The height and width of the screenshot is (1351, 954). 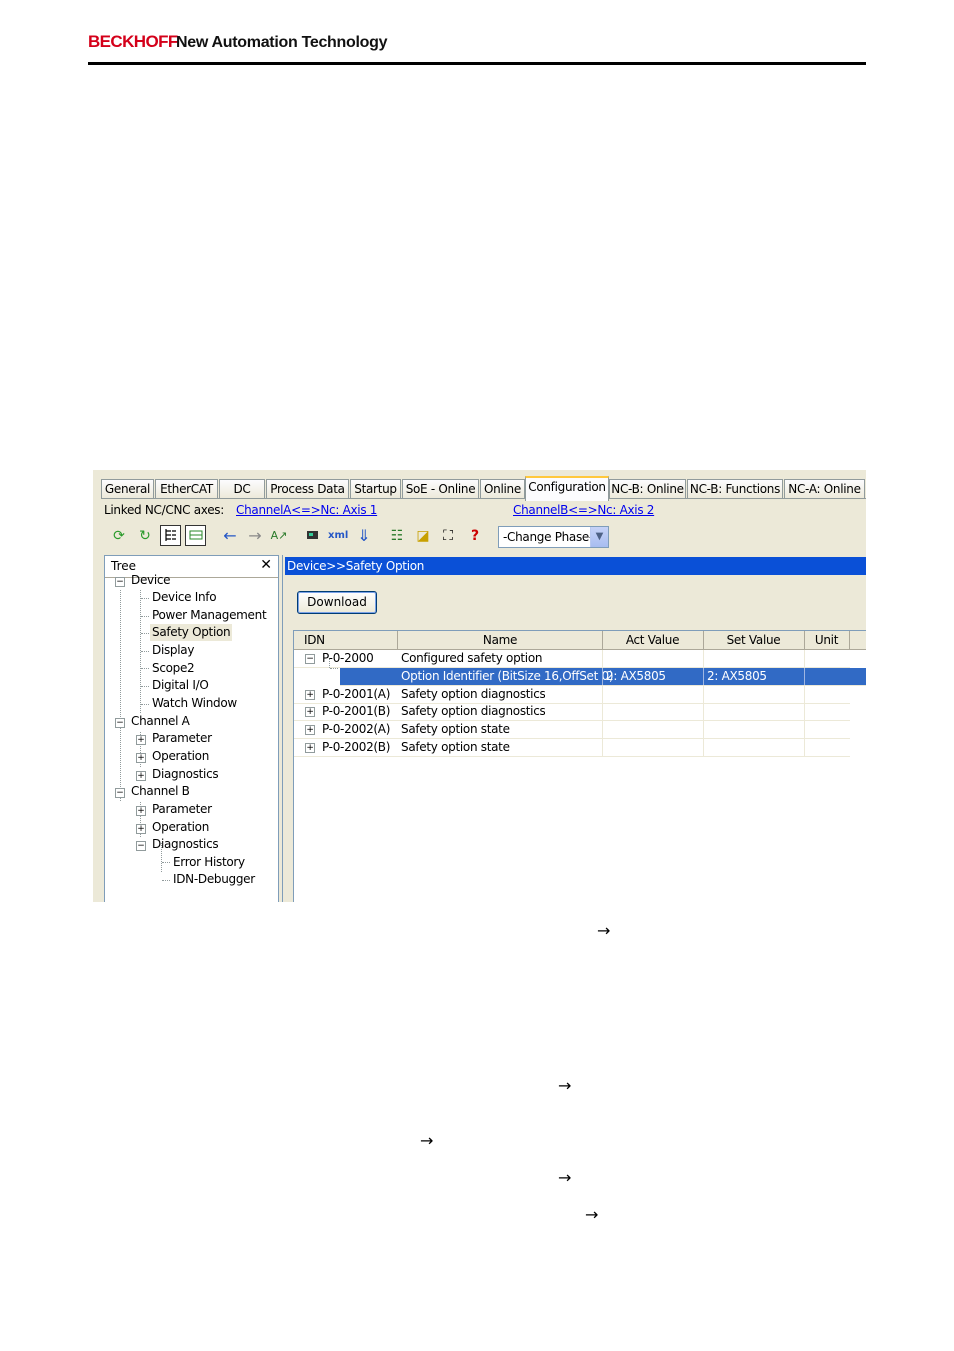 I want to click on row-name: Safety option diagnostics, so click(x=473, y=711).